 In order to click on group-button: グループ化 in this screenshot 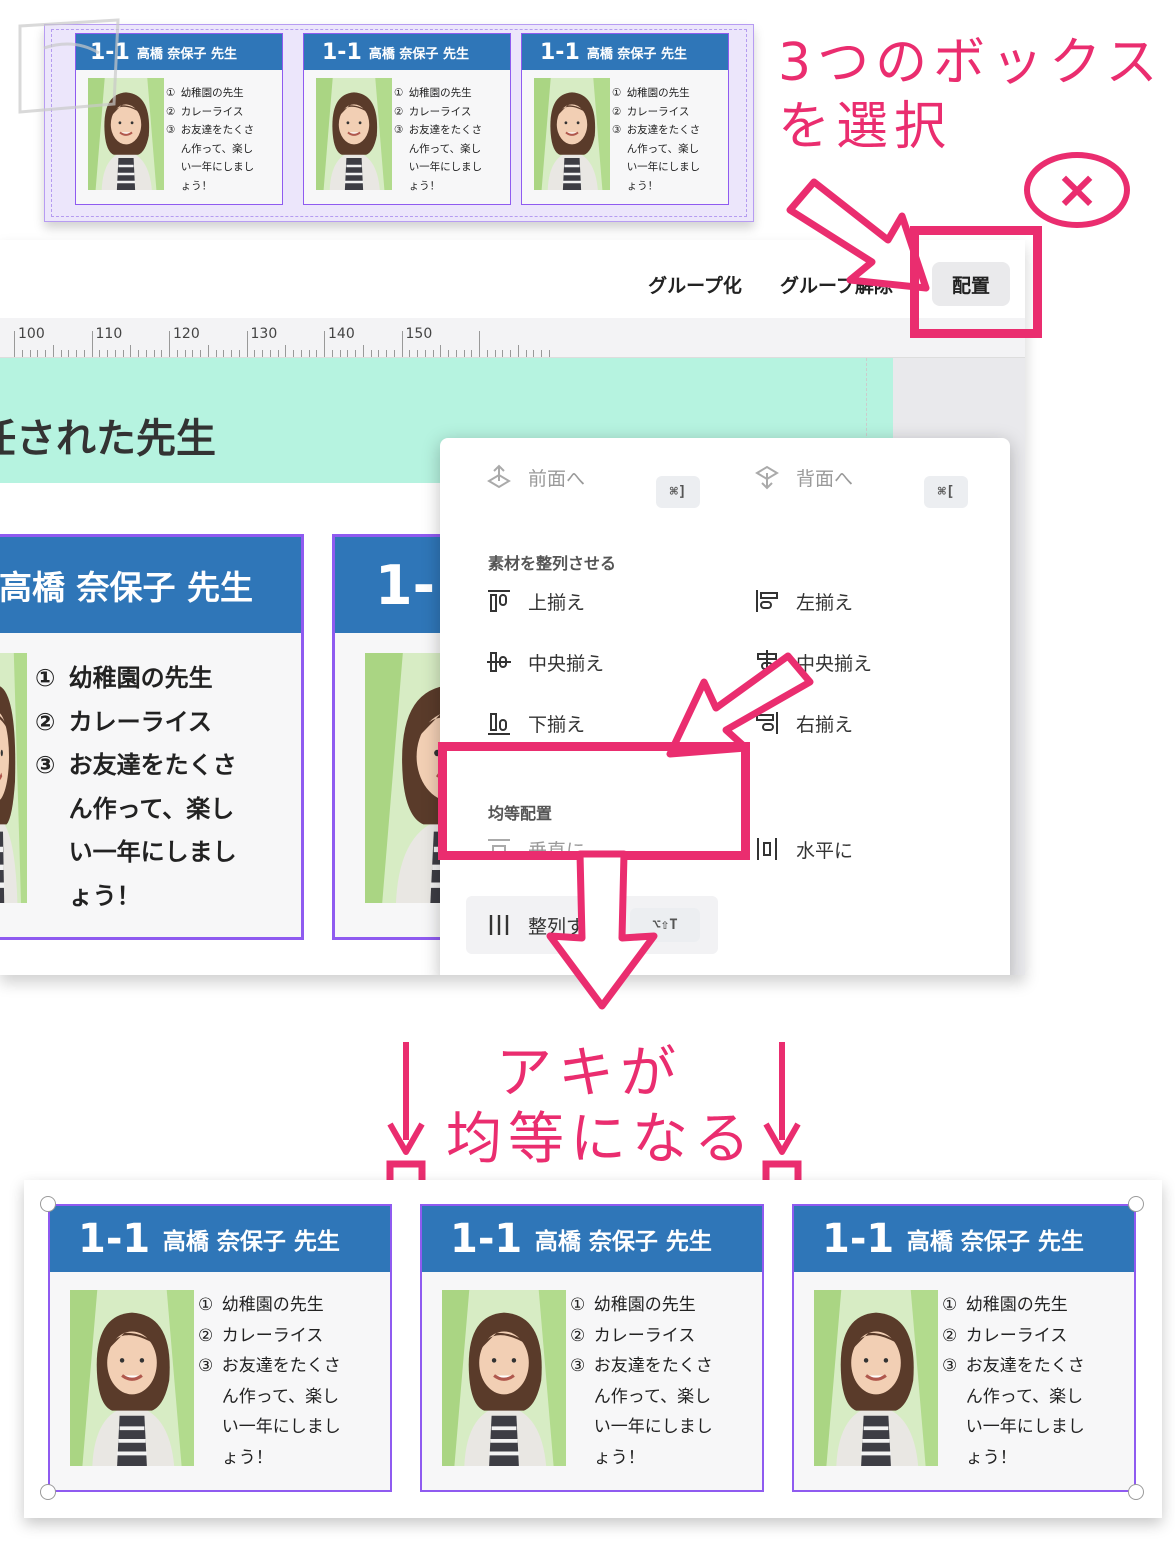, I will do `click(695, 284)`.